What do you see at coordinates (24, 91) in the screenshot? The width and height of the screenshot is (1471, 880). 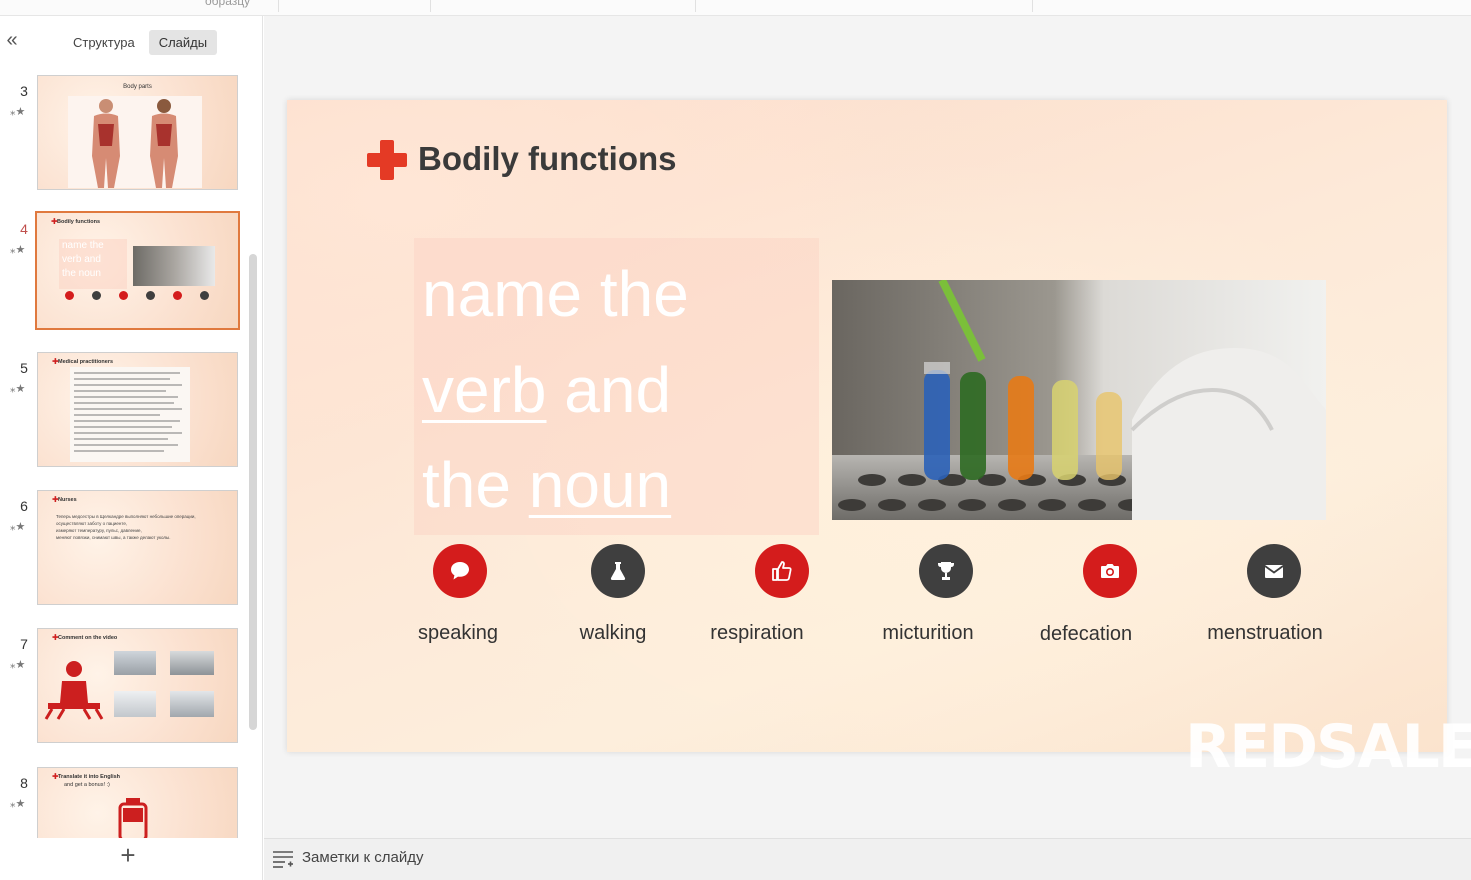 I see `slide-number: 3` at bounding box center [24, 91].